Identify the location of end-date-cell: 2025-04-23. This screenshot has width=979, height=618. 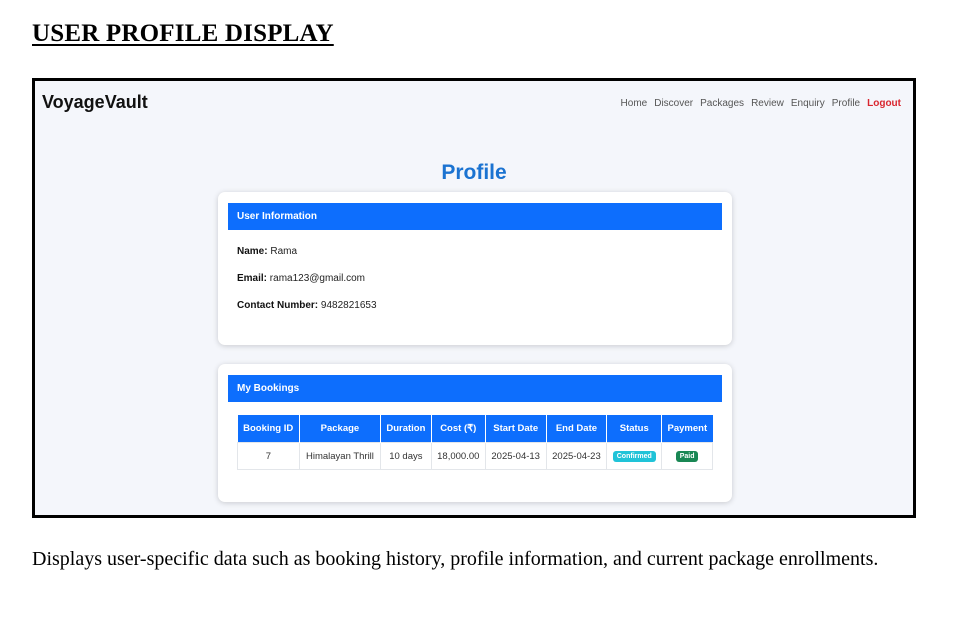
(576, 456).